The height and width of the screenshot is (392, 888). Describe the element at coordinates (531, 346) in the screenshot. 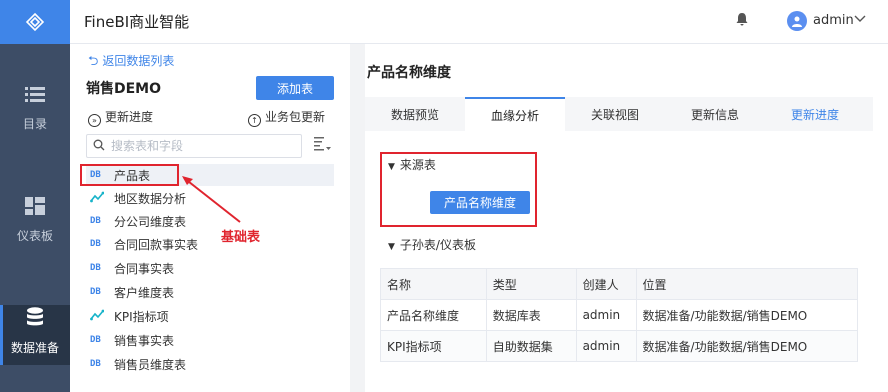

I see `table-cell: 自助数据集` at that location.